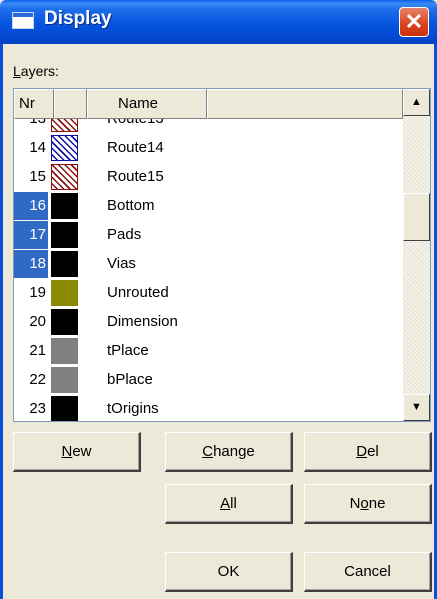  Describe the element at coordinates (229, 572) in the screenshot. I see `ok-button: OK` at that location.